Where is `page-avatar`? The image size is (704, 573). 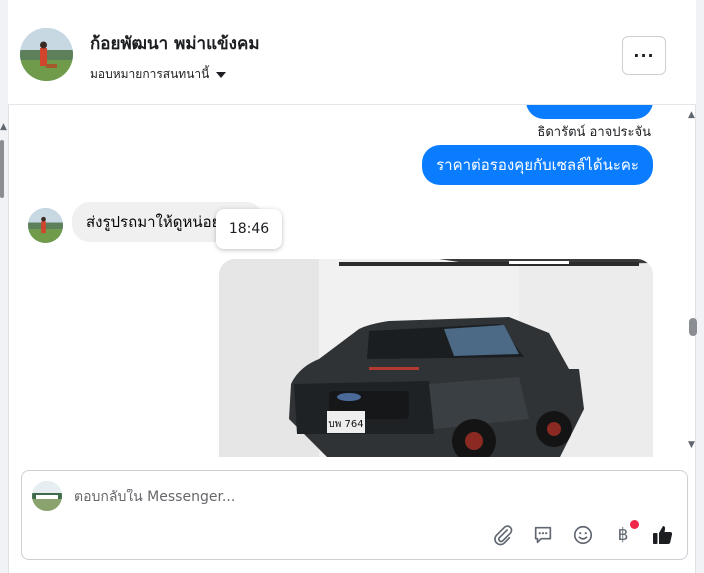
page-avatar is located at coordinates (47, 496).